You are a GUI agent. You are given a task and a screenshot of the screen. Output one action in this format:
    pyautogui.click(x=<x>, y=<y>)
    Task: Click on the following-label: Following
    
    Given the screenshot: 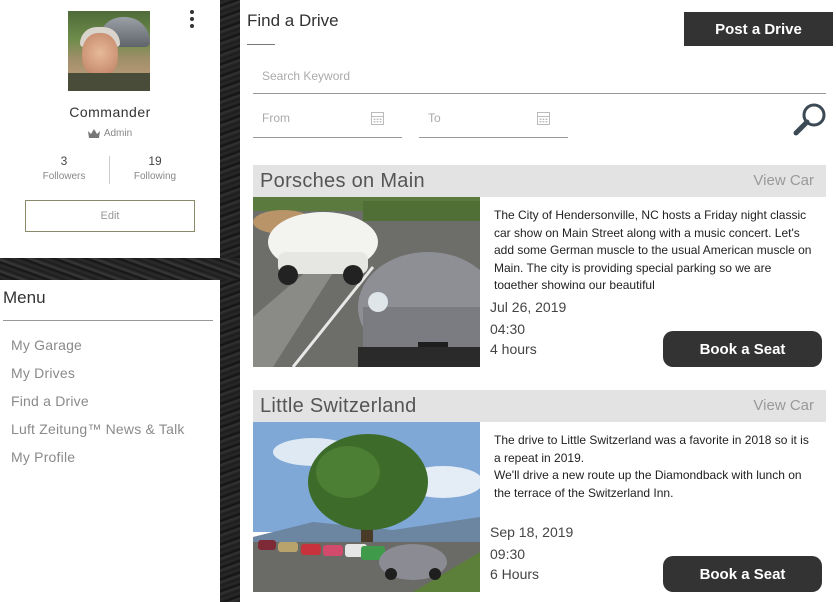 What is the action you would take?
    pyautogui.click(x=155, y=176)
    